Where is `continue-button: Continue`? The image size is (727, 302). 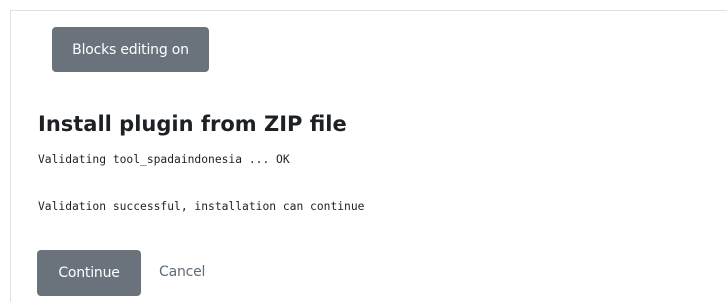 continue-button: Continue is located at coordinates (89, 273).